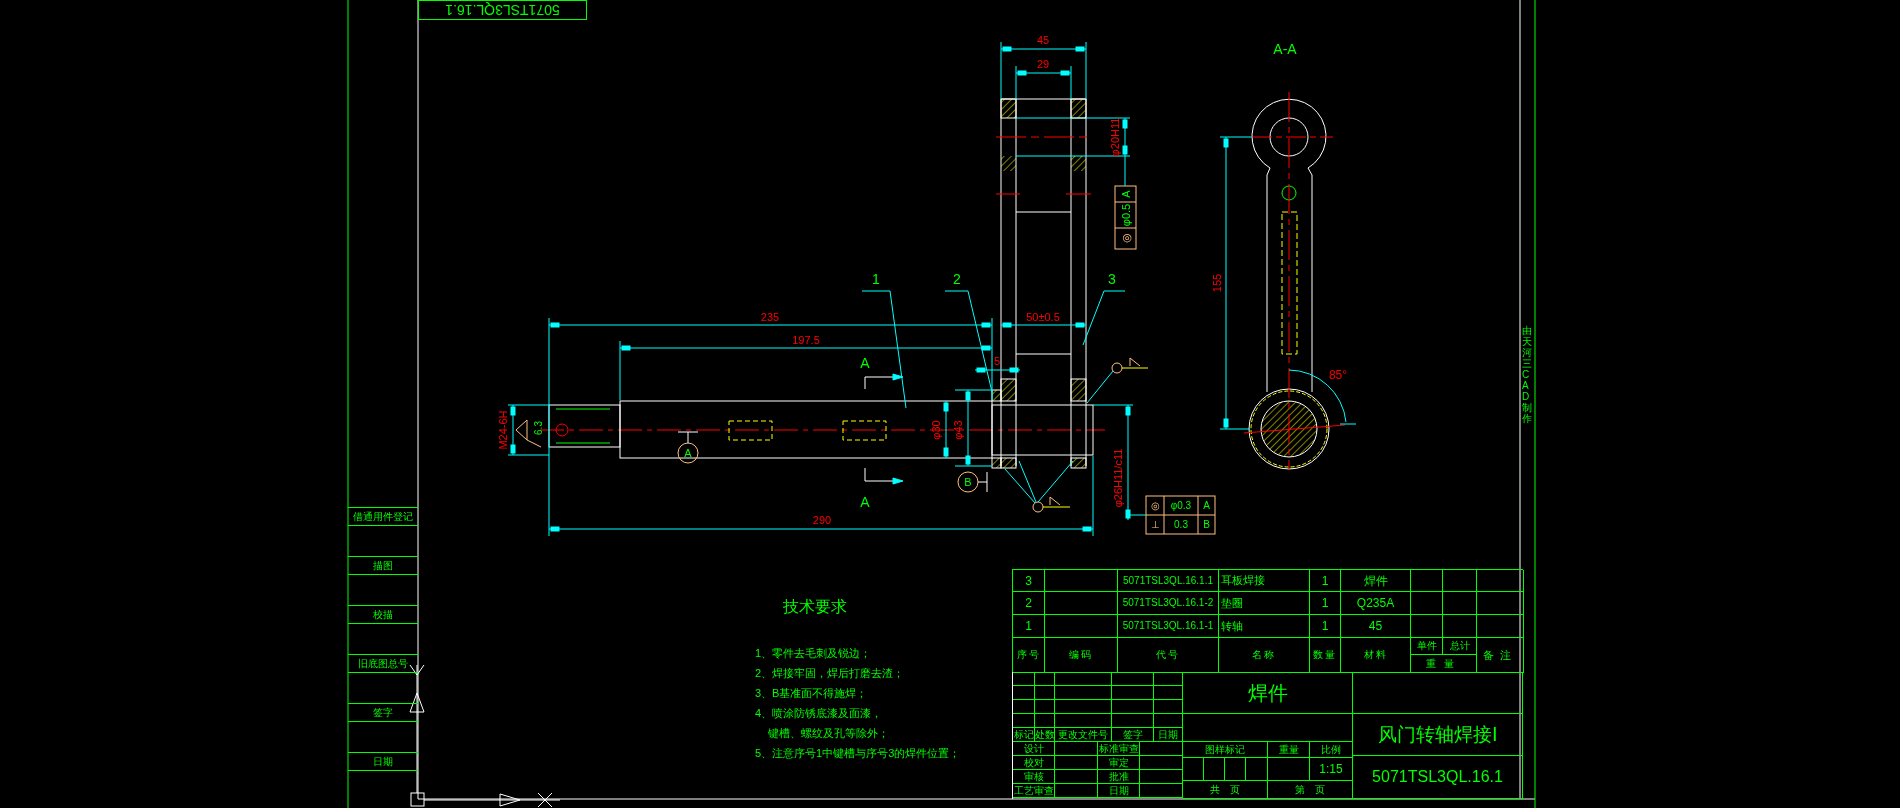  I want to click on dimension-value: 45, so click(1043, 40).